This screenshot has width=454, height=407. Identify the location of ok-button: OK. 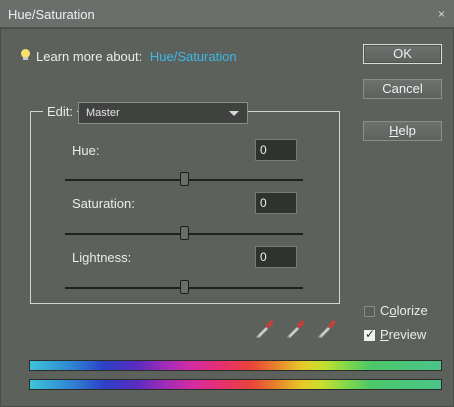
(402, 54).